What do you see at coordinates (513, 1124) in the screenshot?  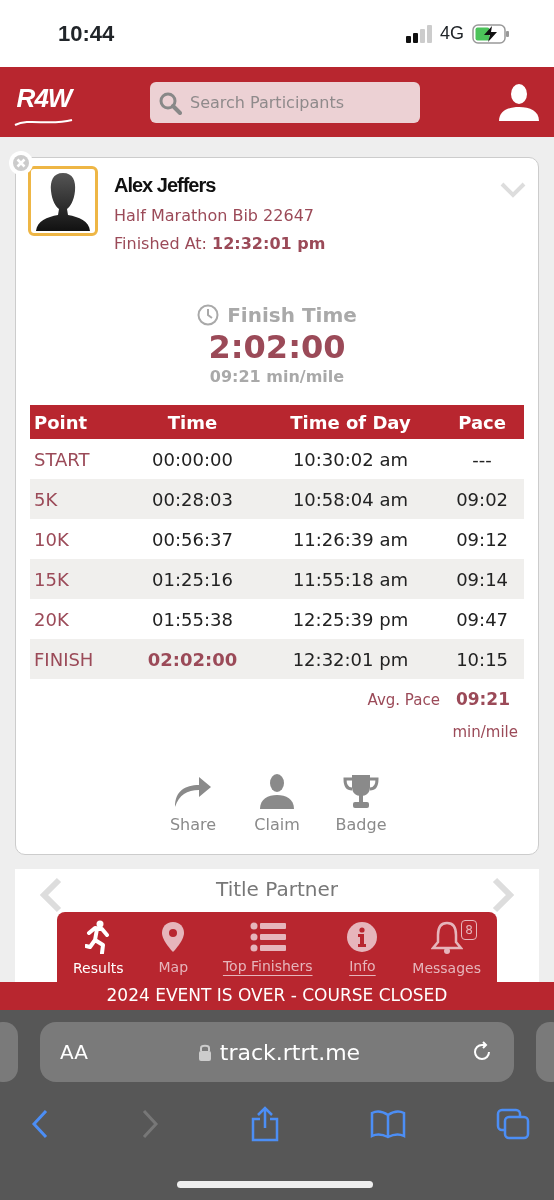 I see `tabs-icon` at bounding box center [513, 1124].